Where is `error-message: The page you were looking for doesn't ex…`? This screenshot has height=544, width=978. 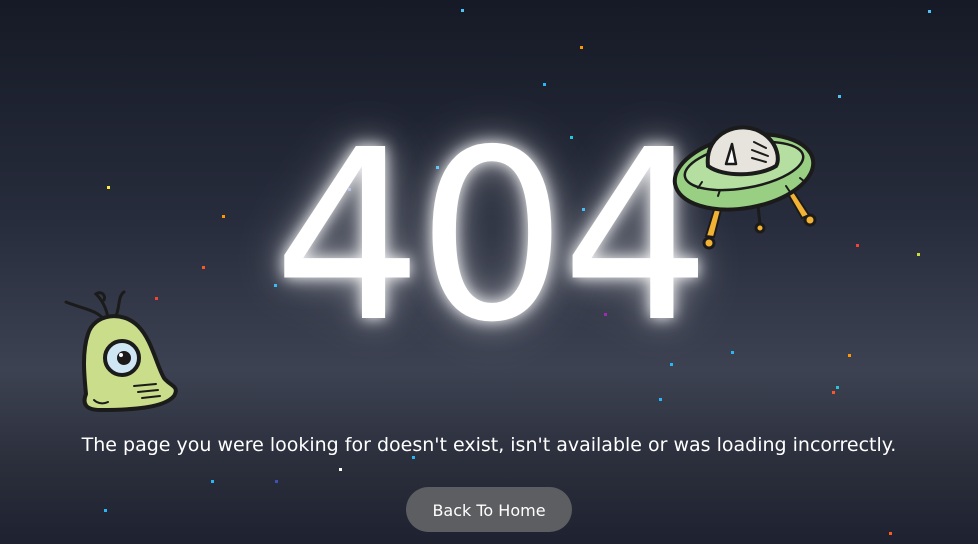
error-message: The page you were looking for doesn't ex… is located at coordinates (489, 445).